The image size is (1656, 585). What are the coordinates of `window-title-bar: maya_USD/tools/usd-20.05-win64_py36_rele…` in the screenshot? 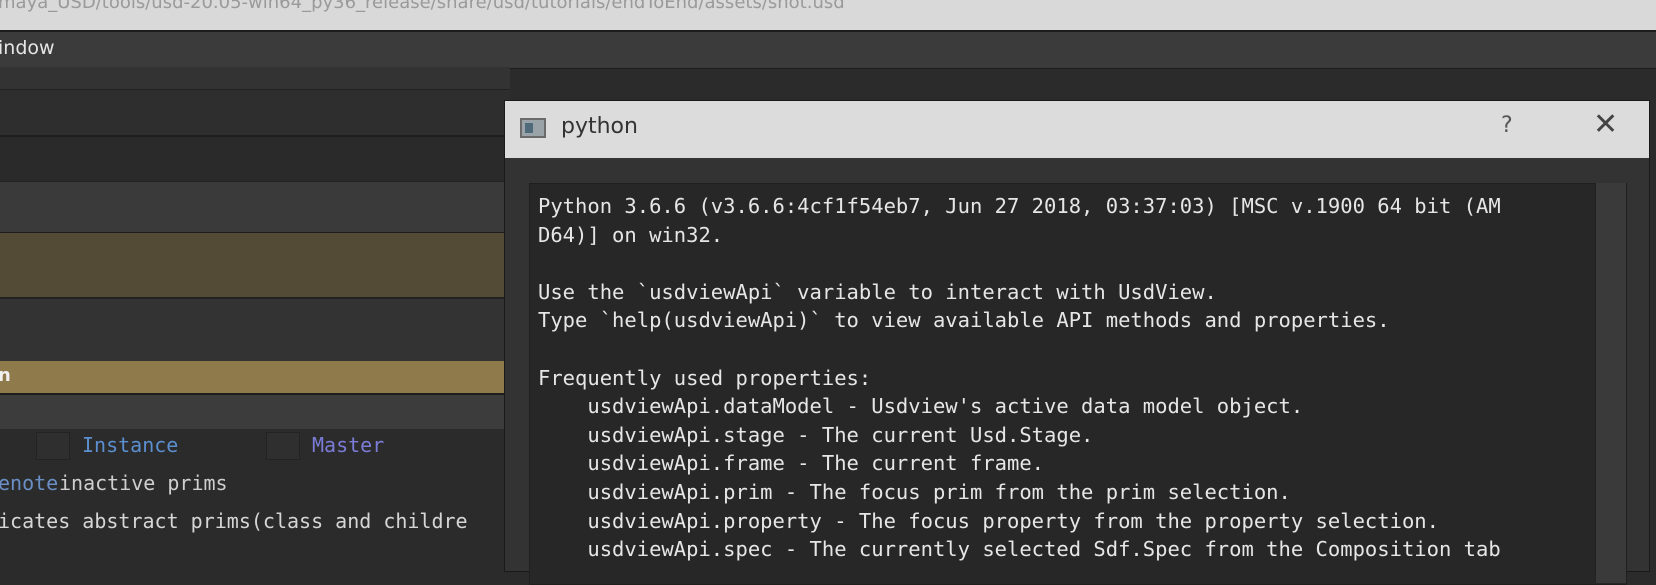 It's located at (828, 15).